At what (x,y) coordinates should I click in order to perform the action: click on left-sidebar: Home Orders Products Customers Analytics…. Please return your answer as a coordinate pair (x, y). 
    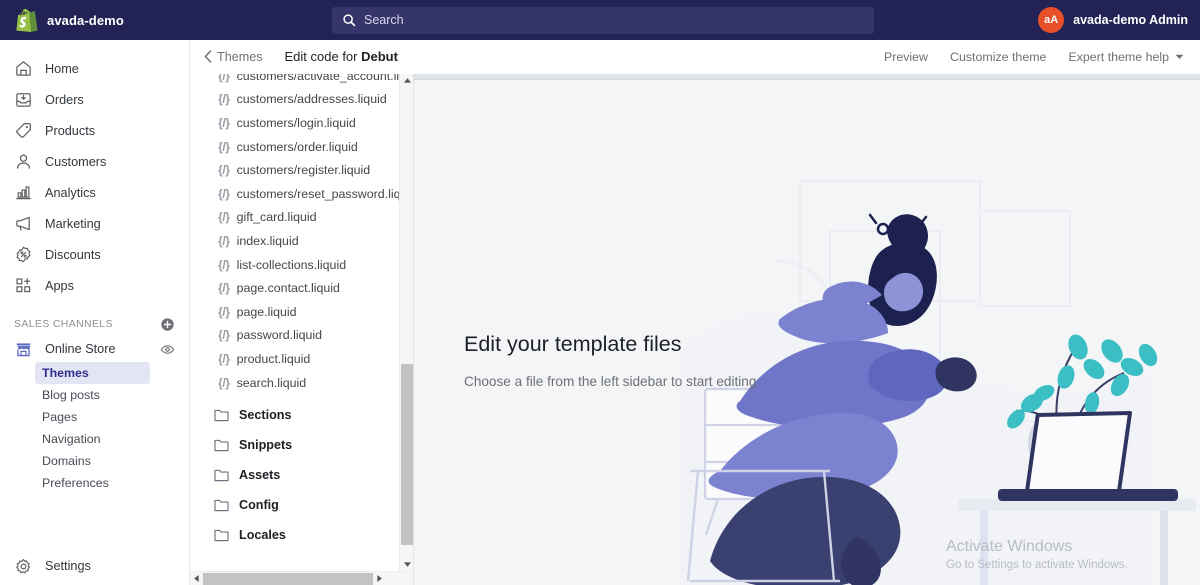
    Looking at the image, I should click on (95, 312).